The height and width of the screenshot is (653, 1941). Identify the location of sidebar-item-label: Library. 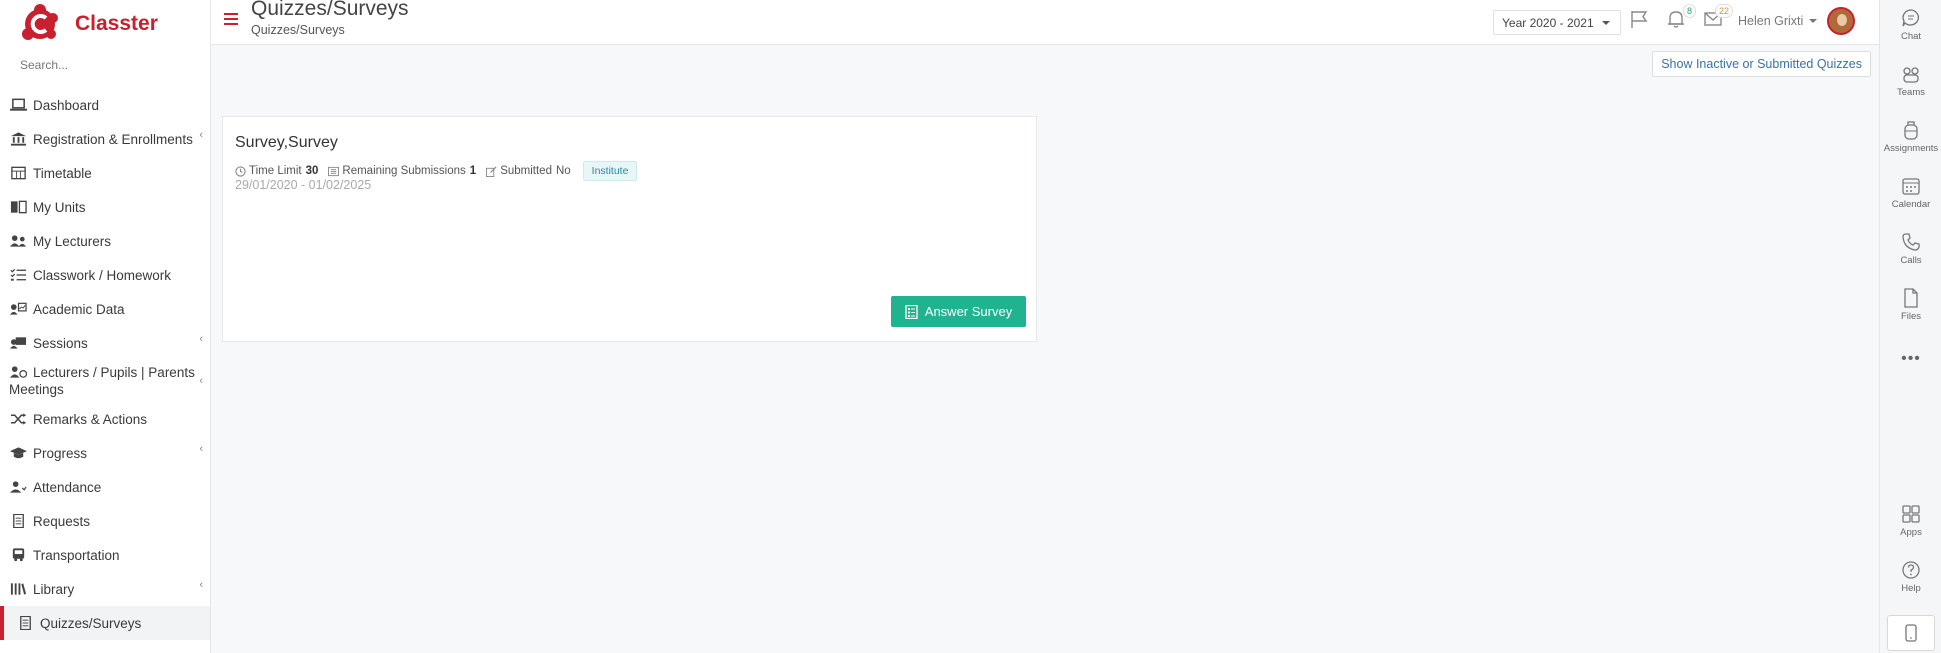
(54, 589).